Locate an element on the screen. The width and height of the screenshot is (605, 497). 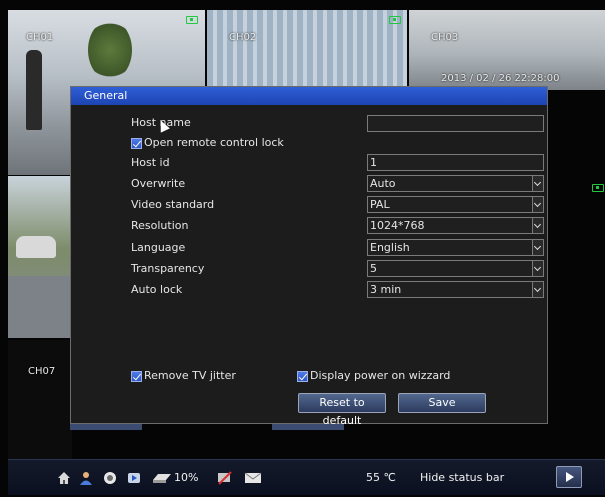
display-power-on-wizard-checkbox is located at coordinates (302, 376).